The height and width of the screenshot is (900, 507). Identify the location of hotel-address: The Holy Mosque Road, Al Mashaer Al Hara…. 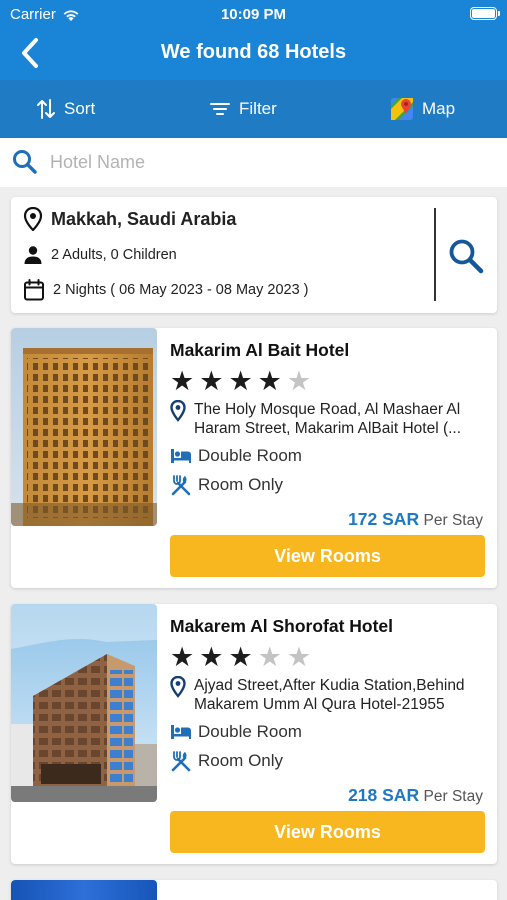
(330, 419).